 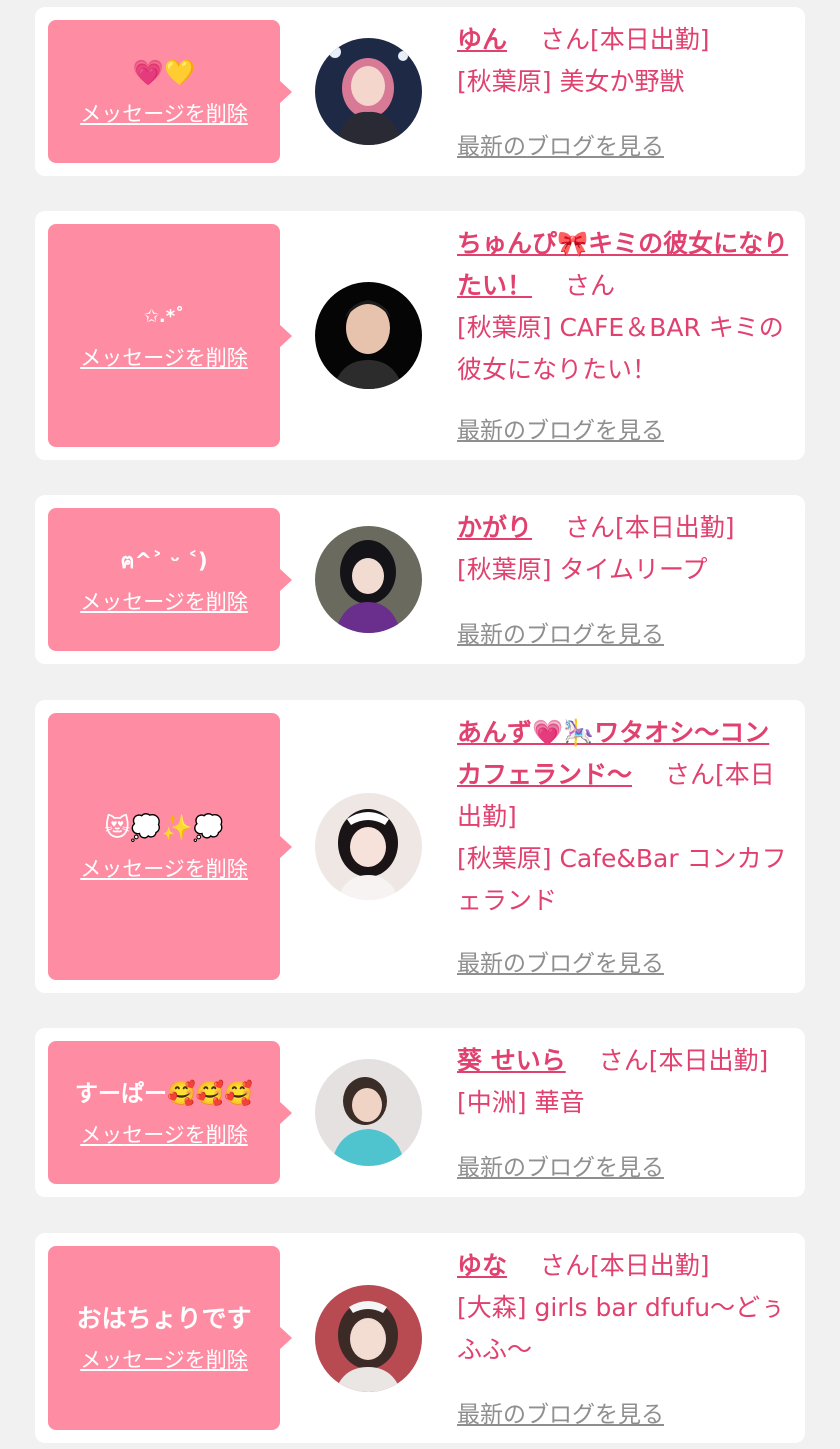 I want to click on message-text: ฅ^˃ ᵕ ˂), so click(x=164, y=560).